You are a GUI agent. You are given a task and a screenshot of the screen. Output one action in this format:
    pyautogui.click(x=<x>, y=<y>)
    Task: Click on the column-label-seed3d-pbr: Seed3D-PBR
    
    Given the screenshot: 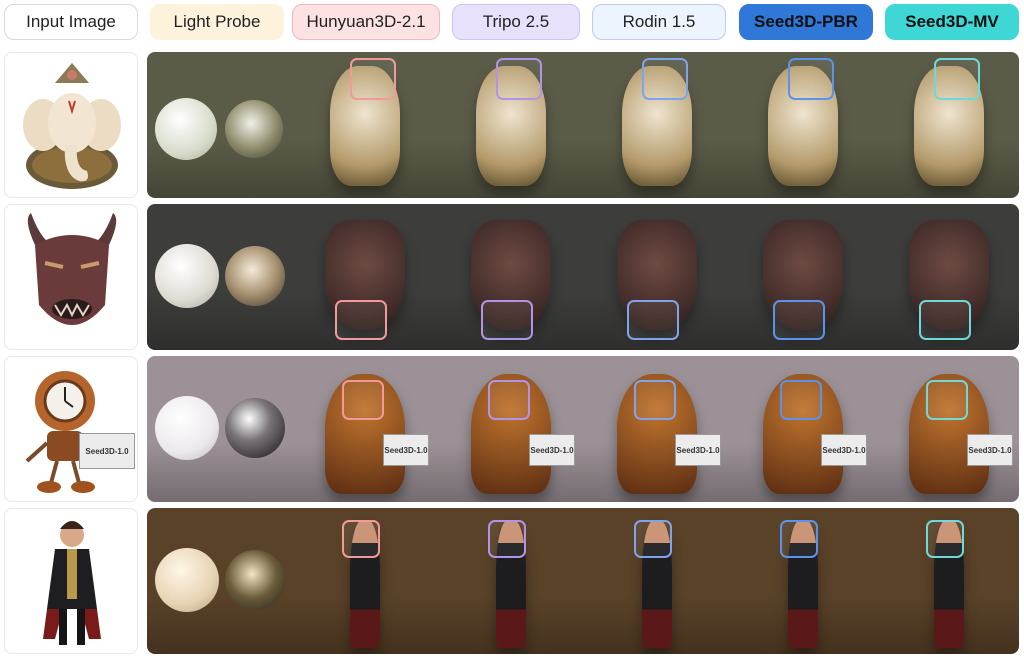 What is the action you would take?
    pyautogui.click(x=806, y=22)
    